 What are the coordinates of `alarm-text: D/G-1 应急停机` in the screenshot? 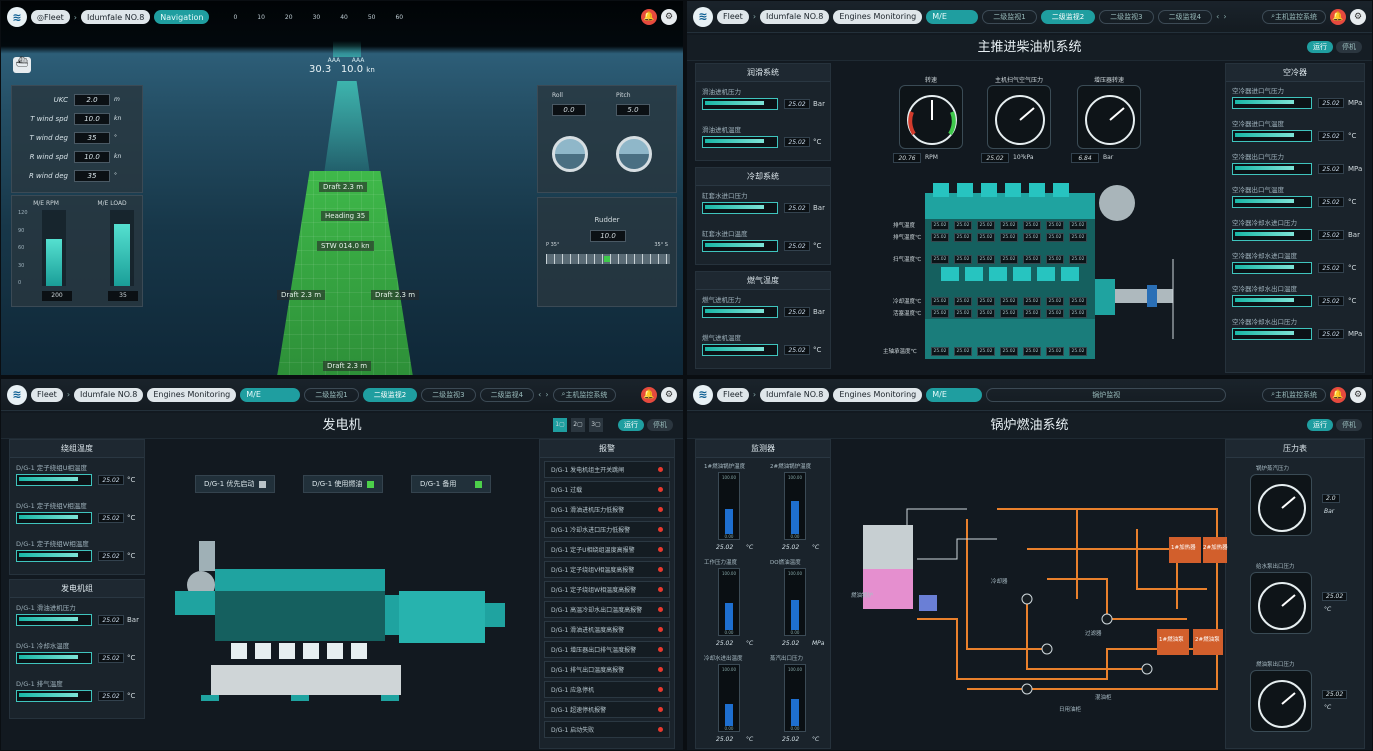 It's located at (573, 690).